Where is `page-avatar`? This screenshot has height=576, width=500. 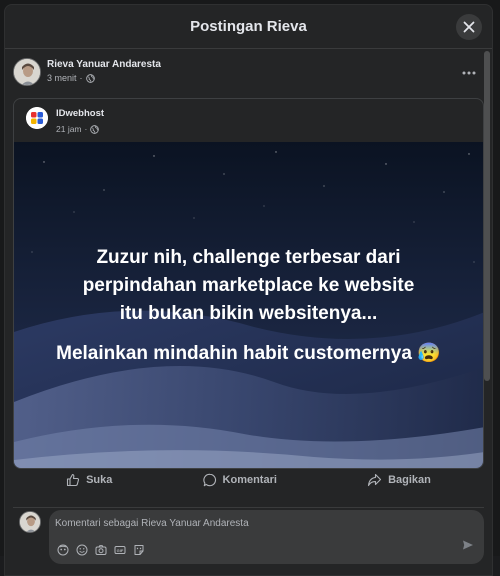 page-avatar is located at coordinates (37, 118).